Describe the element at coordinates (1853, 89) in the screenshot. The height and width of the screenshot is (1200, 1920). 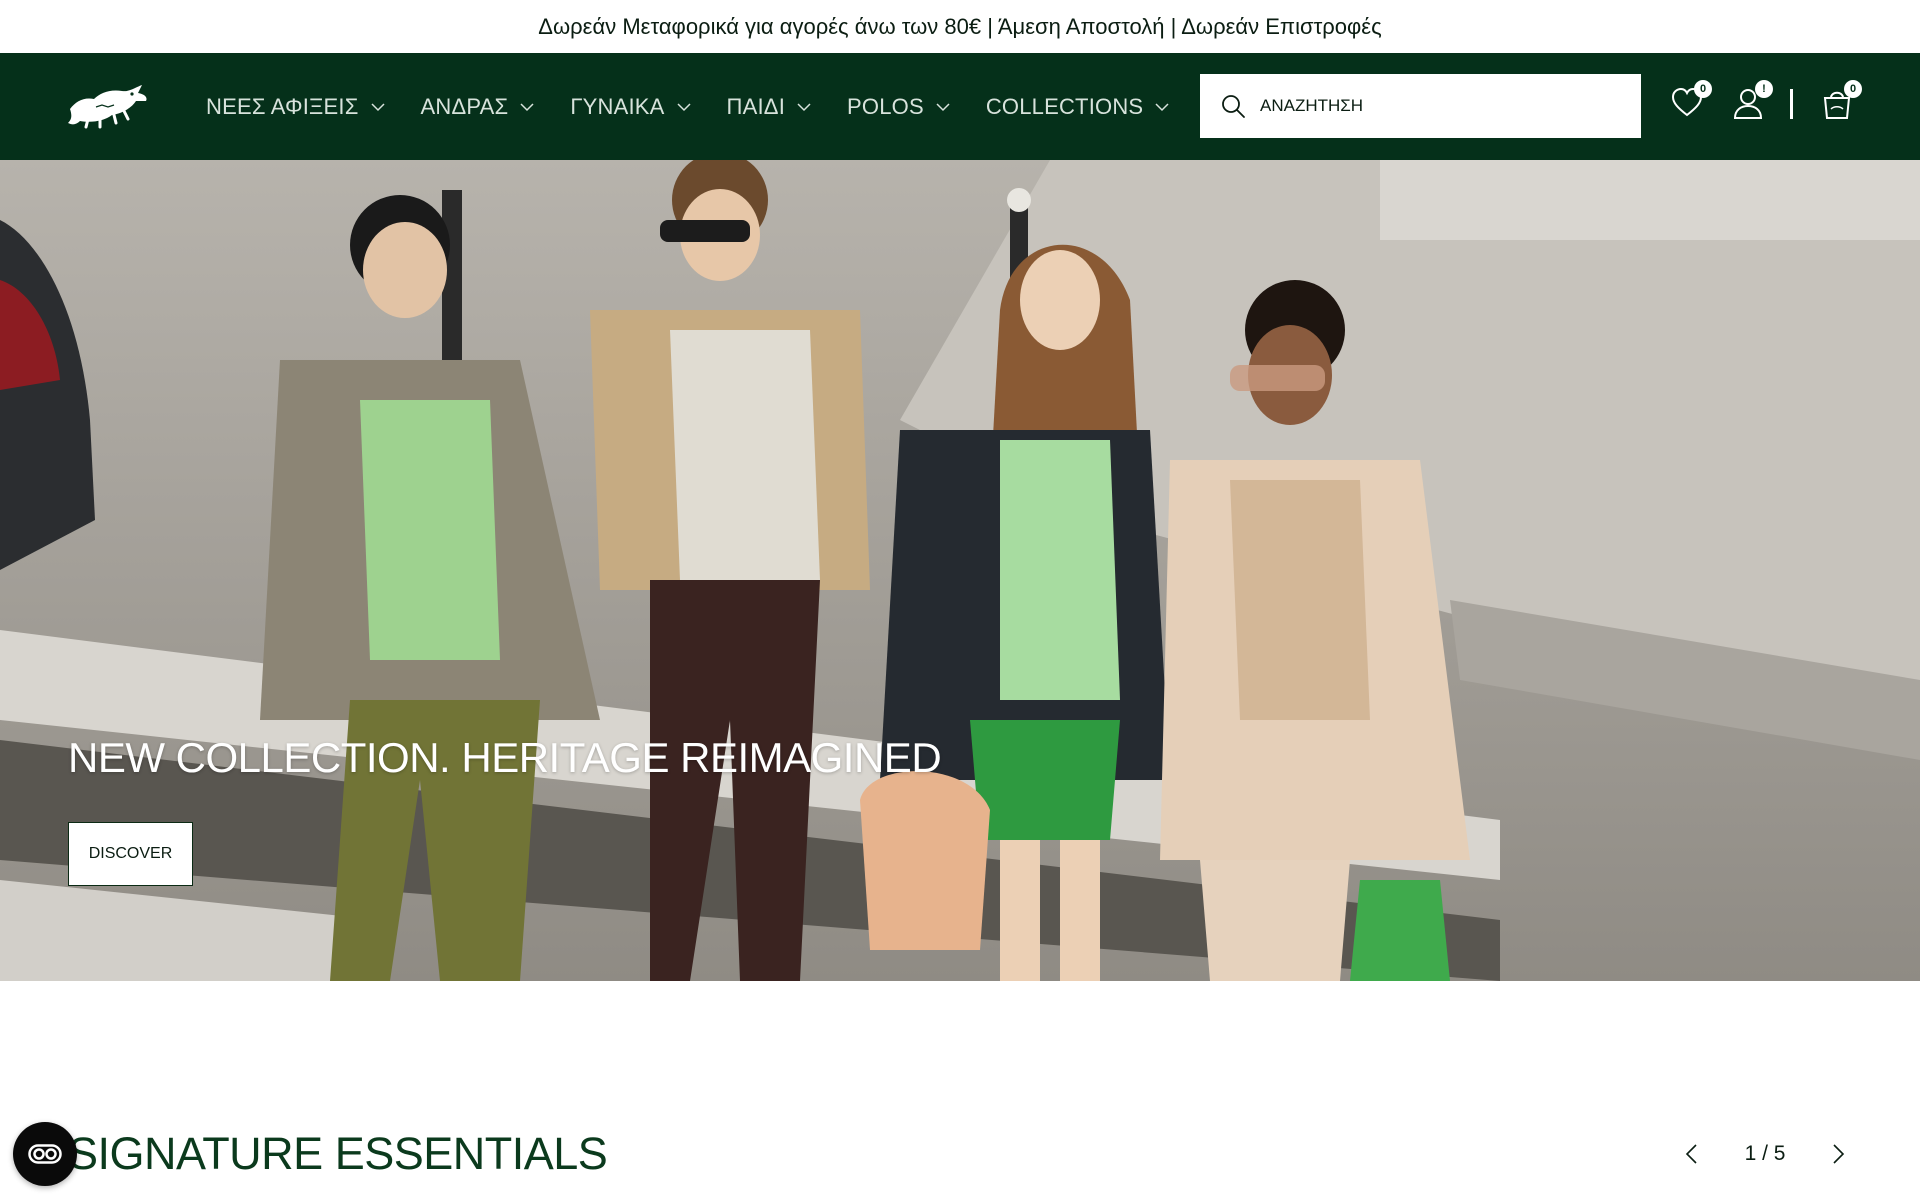
I see `cart-count-badge: 0` at that location.